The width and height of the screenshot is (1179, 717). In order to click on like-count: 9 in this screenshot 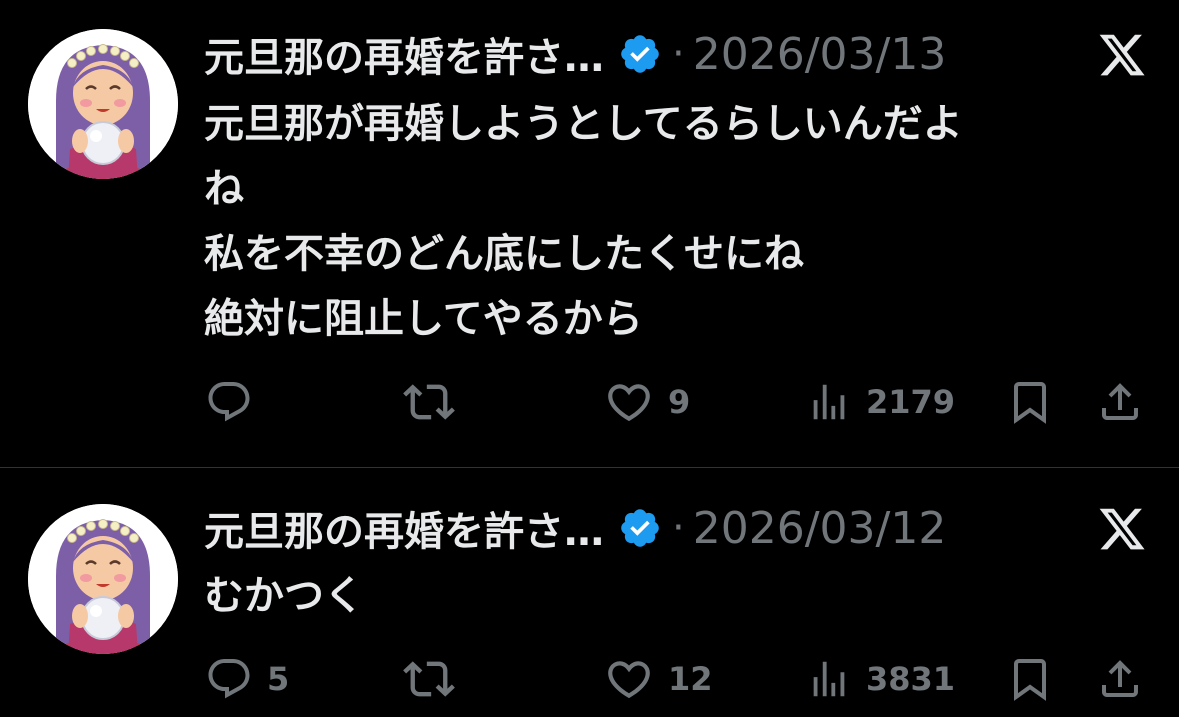, I will do `click(679, 402)`.